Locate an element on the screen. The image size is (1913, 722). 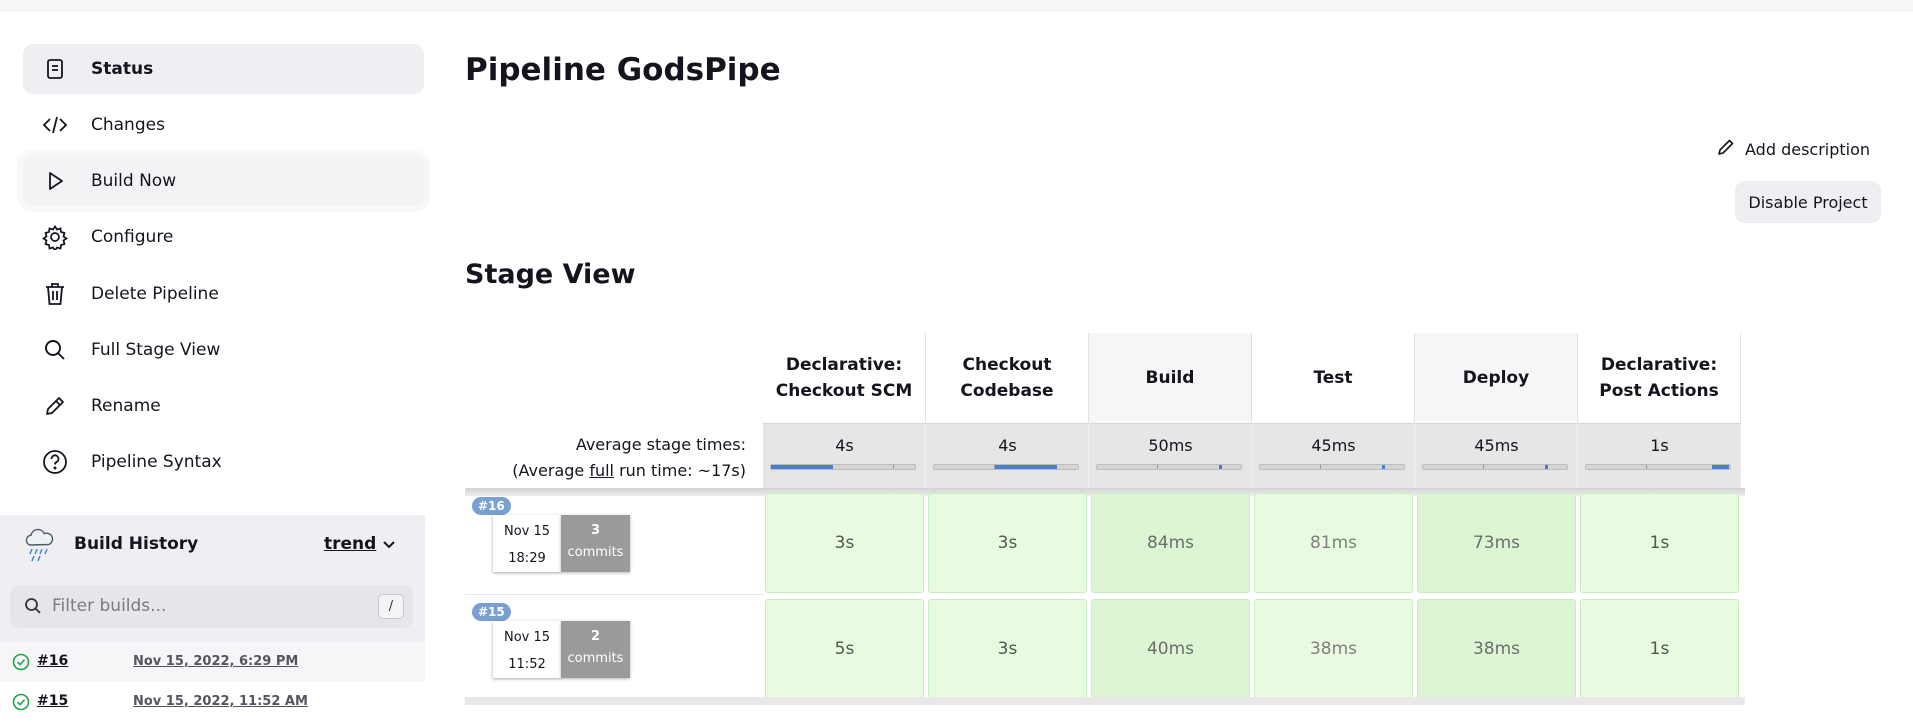
build-row: #15 Nov 15, 2022, 11:52 AM is located at coordinates (212, 702).